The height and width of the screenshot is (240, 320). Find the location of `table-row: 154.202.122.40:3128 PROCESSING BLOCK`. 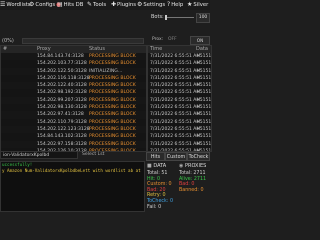

table-row: 154.202.122.40:3128 PROCESSING BLOCK is located at coordinates (73, 86).